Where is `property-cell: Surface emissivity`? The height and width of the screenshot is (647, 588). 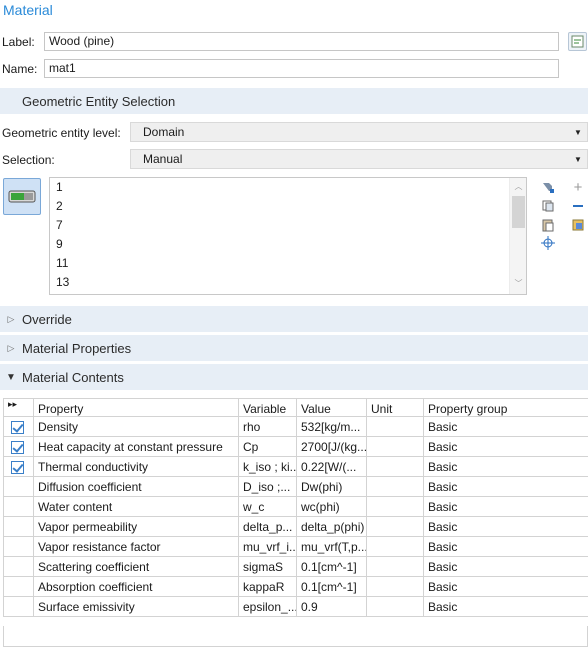
property-cell: Surface emissivity is located at coordinates (136, 606).